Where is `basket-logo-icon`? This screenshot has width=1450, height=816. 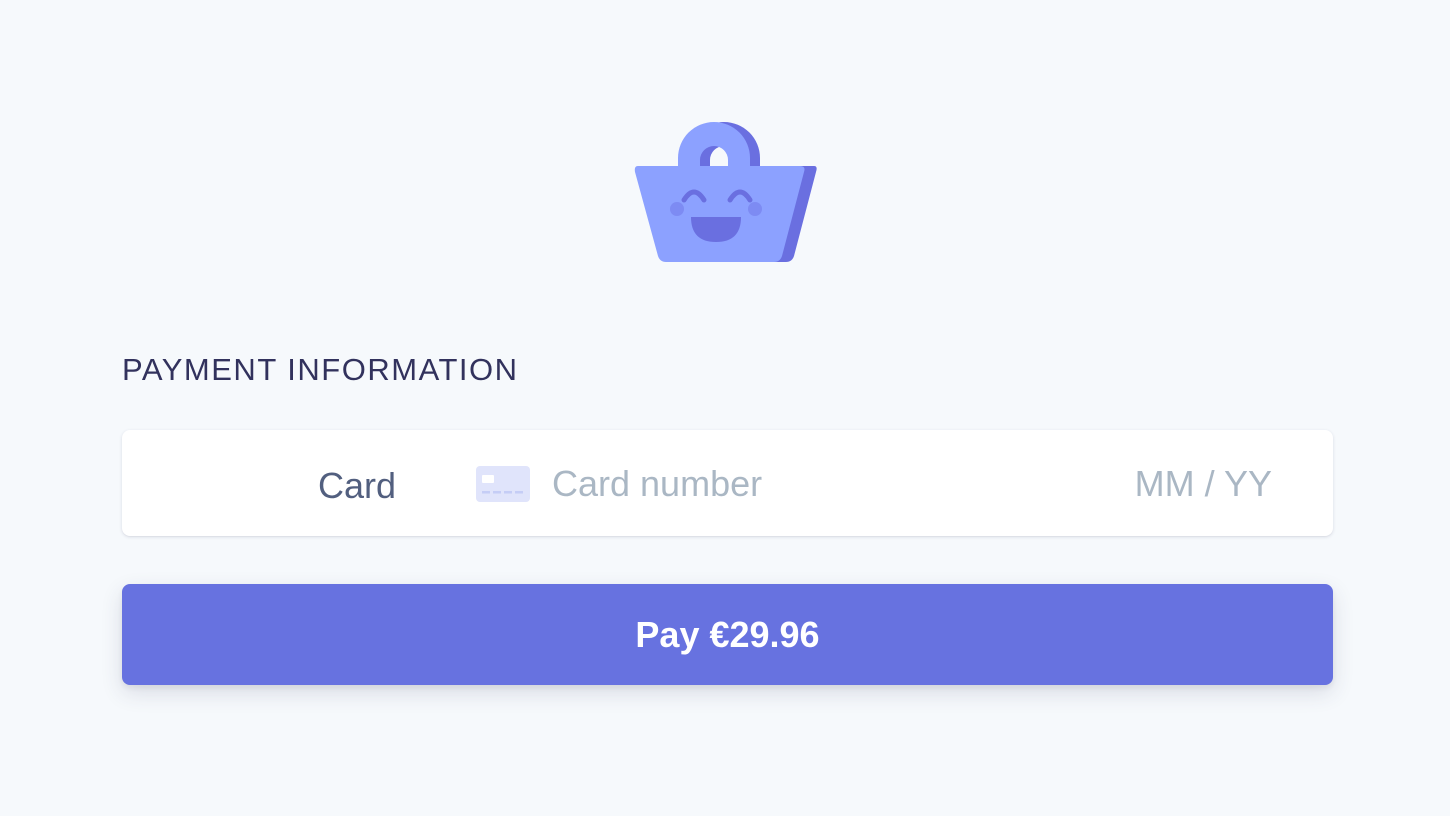
basket-logo-icon is located at coordinates (725, 193).